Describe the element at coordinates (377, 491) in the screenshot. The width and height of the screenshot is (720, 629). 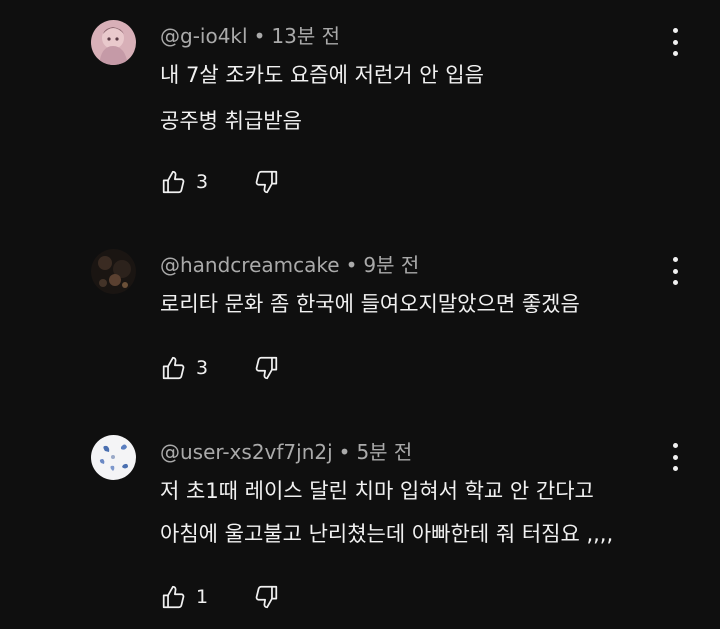
I see `comment-text-line: 저 초1때 레이스 달린 치마 입혀서 학교 안 간다고` at that location.